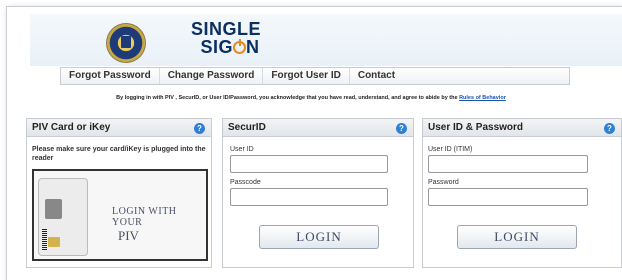 Image resolution: width=622 pixels, height=280 pixels. Describe the element at coordinates (517, 237) in the screenshot. I see `userpass-login-button: LOGIN` at that location.